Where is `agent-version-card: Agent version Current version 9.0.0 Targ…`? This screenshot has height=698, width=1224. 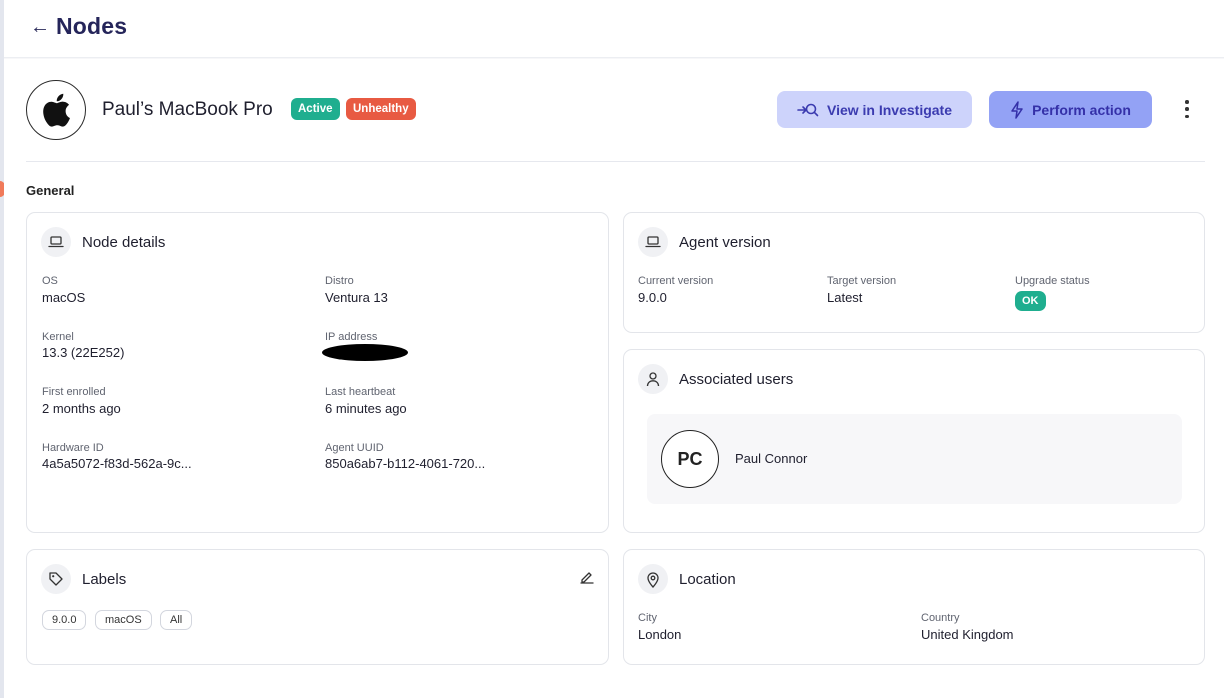
agent-version-card: Agent version Current version 9.0.0 Targ… is located at coordinates (914, 272).